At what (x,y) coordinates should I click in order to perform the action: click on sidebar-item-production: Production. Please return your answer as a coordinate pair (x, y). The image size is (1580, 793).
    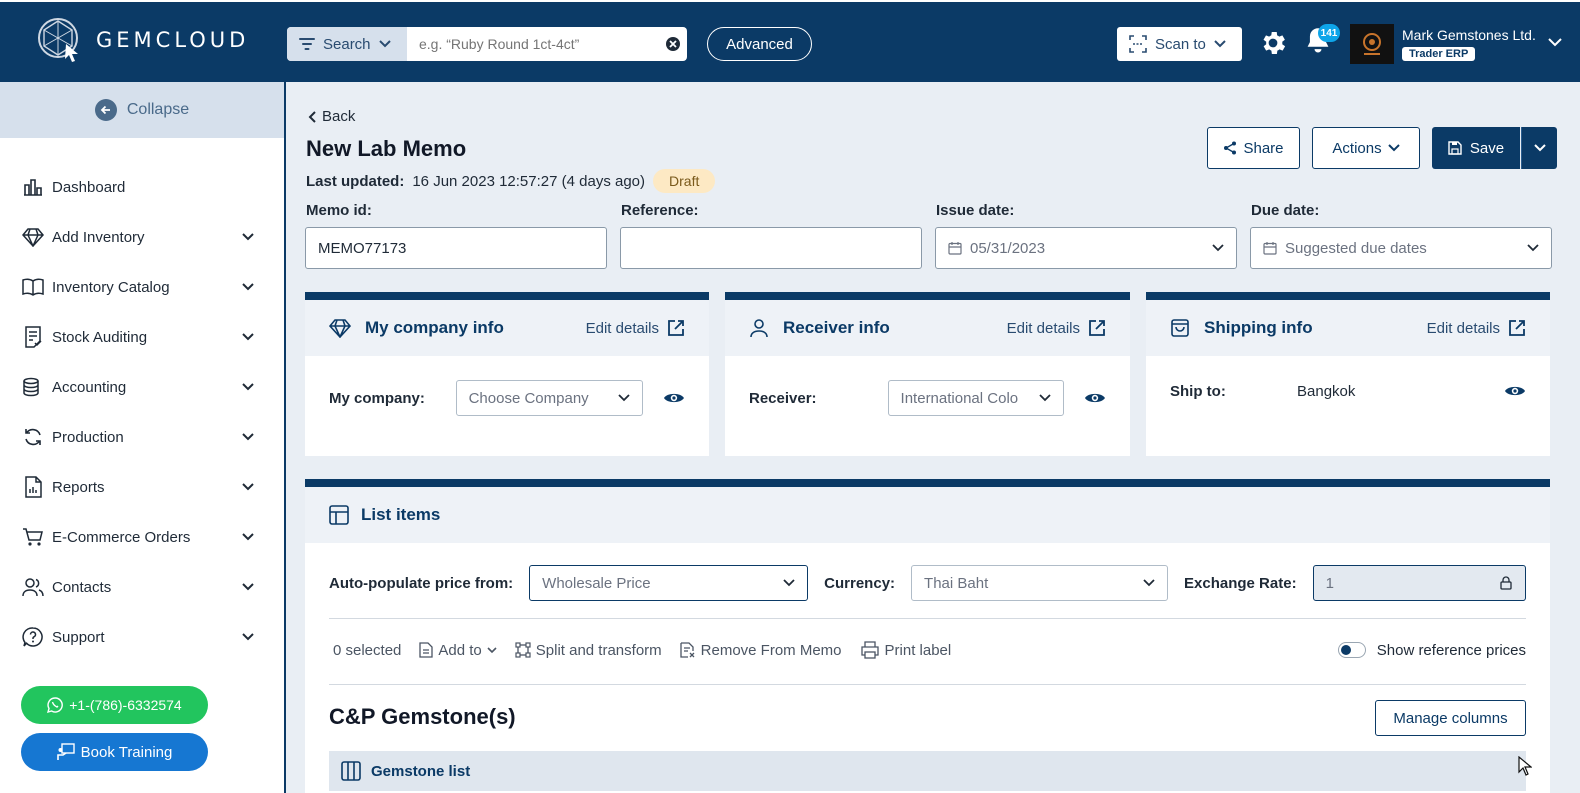
    Looking at the image, I should click on (142, 437).